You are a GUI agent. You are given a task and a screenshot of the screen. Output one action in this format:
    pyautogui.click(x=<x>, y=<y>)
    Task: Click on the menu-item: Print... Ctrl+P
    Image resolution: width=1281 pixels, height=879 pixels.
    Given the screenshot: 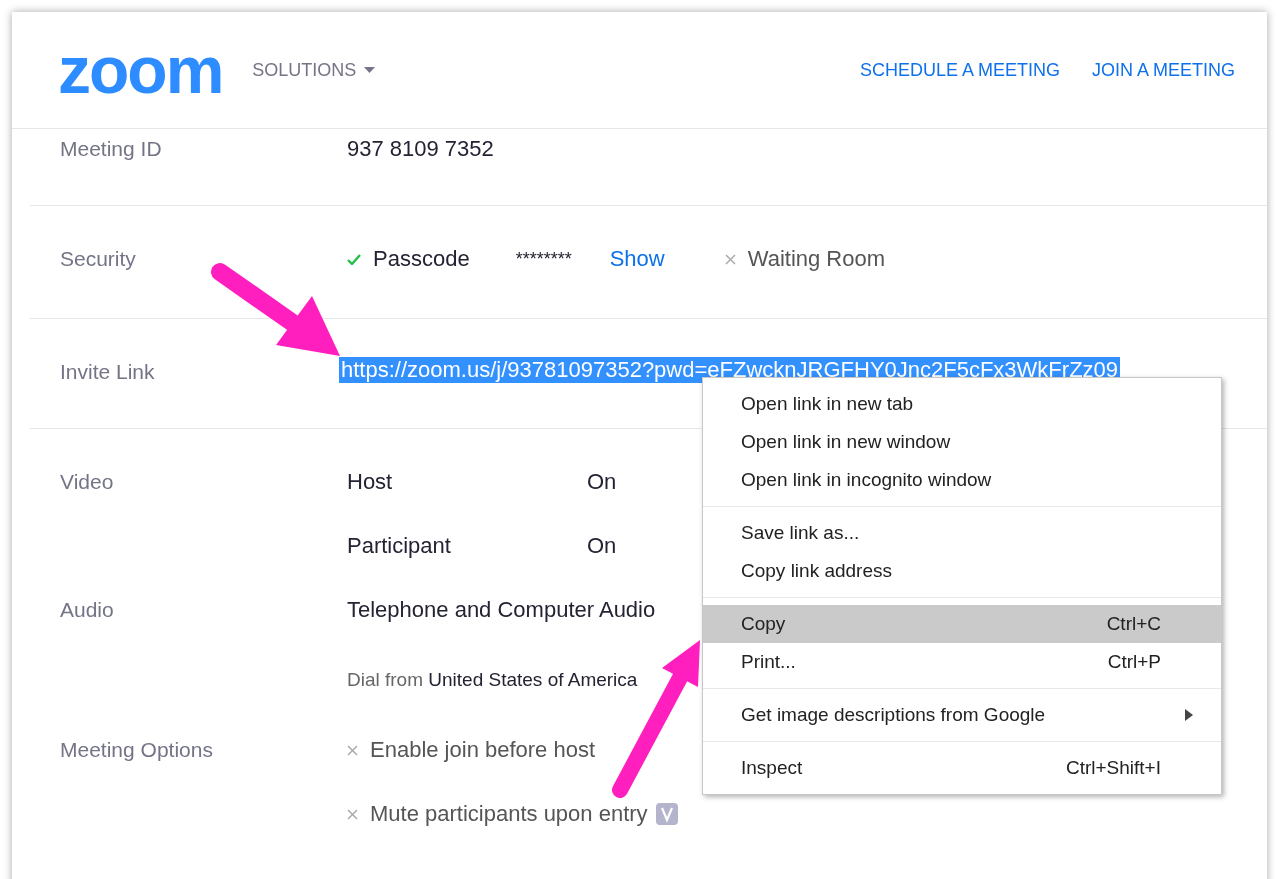 What is the action you would take?
    pyautogui.click(x=962, y=662)
    